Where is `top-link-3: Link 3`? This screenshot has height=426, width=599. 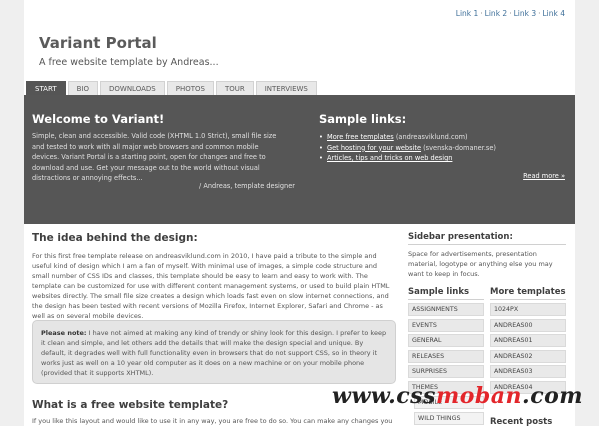 top-link-3: Link 3 is located at coordinates (525, 13).